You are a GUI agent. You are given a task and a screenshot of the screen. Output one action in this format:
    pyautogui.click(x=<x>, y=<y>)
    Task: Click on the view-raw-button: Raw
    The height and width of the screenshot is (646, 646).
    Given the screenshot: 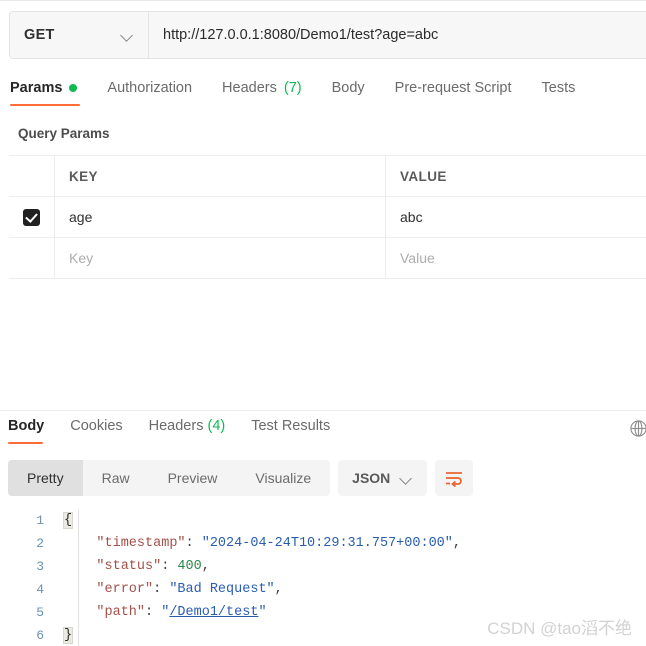 What is the action you would take?
    pyautogui.click(x=116, y=478)
    